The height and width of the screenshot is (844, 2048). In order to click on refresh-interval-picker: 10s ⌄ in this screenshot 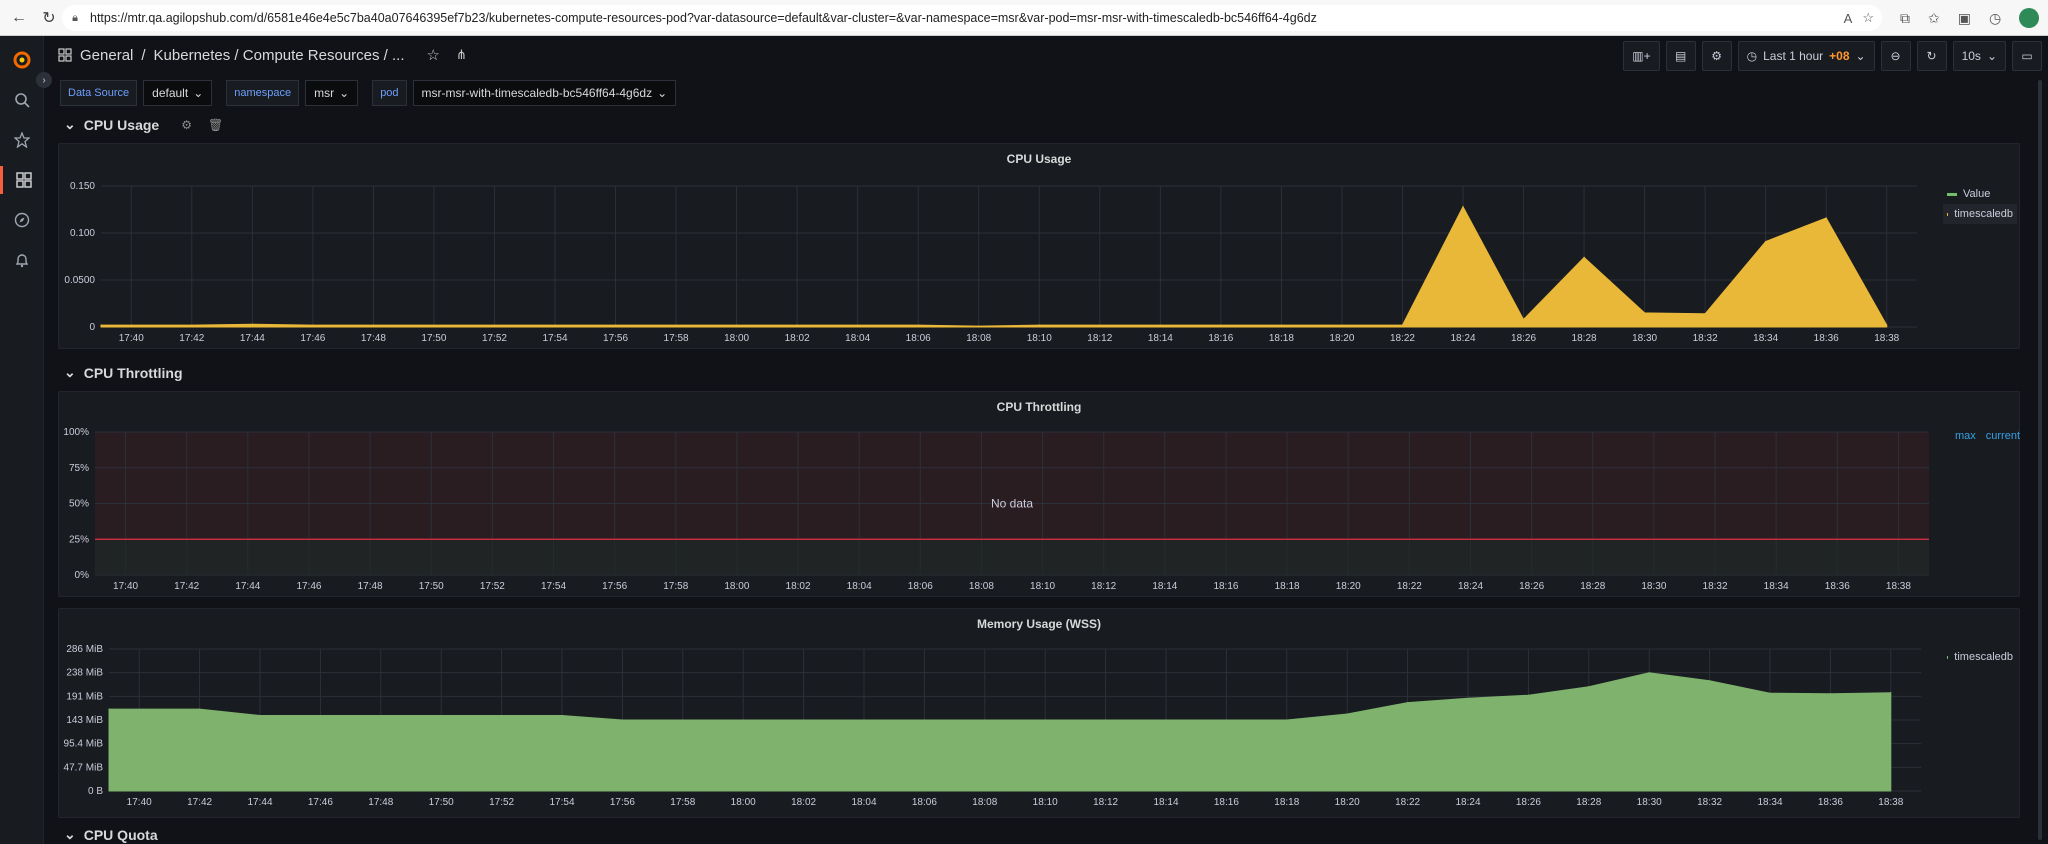, I will do `click(1979, 56)`.